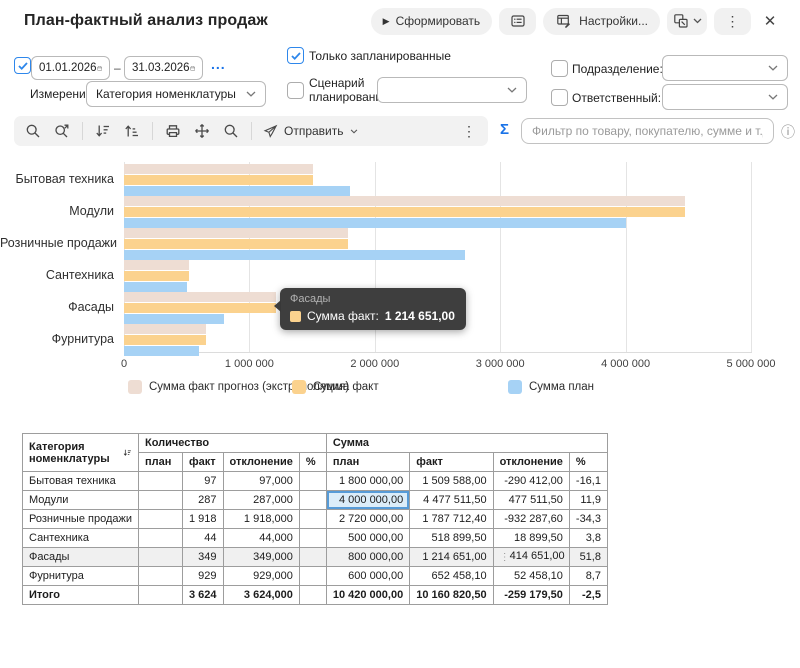  Describe the element at coordinates (451, 576) in the screenshot. I see `cell-5: 652 458,10` at that location.